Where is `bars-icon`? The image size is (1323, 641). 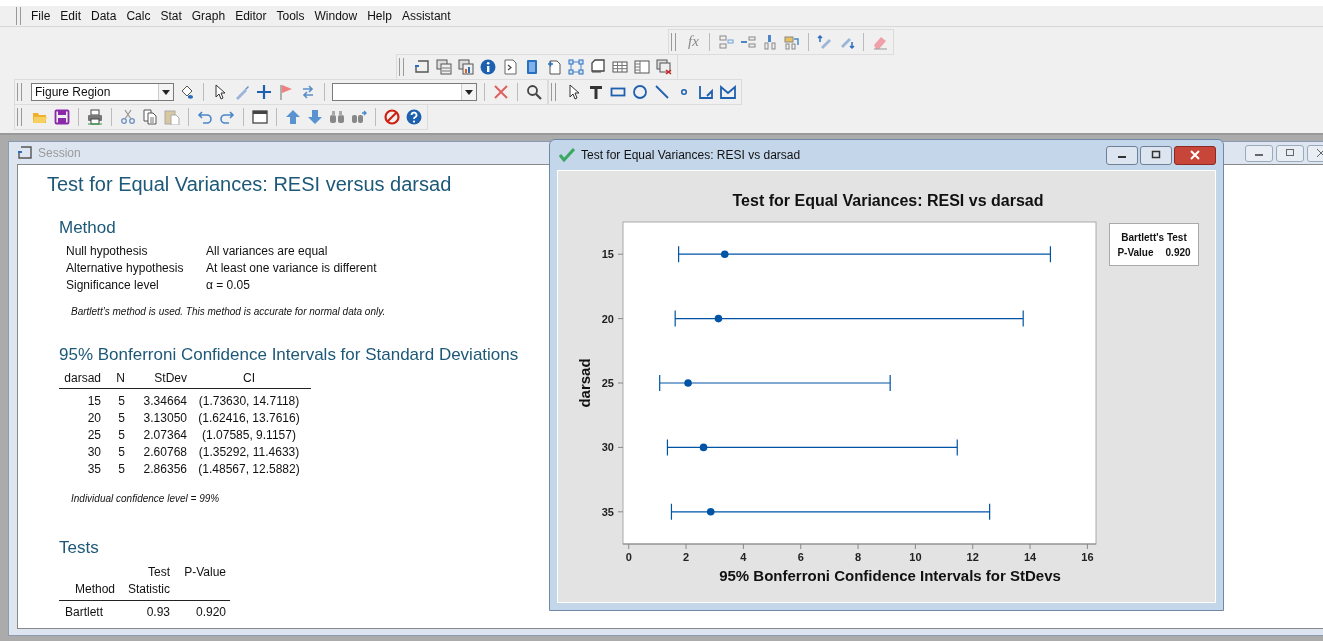
bars-icon is located at coordinates (769, 41).